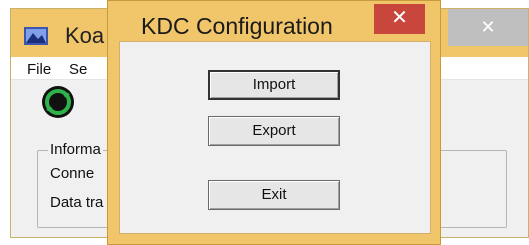 This screenshot has width=529, height=245. I want to click on export-button: Export, so click(274, 131).